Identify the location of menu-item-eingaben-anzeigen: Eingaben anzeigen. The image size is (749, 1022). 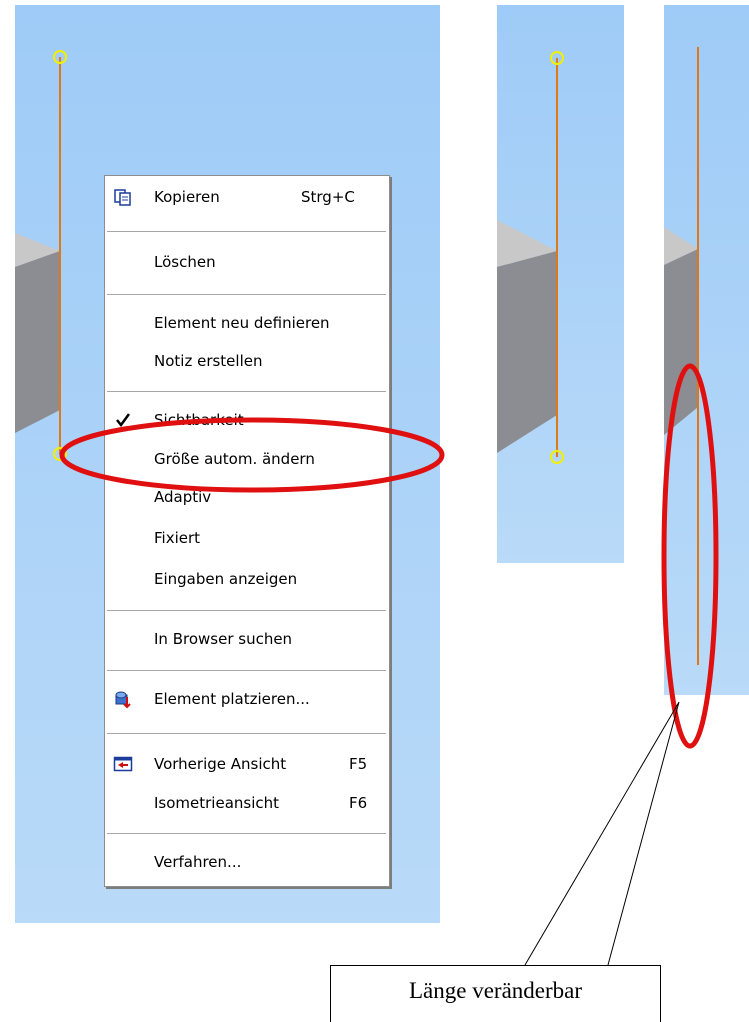
(247, 579).